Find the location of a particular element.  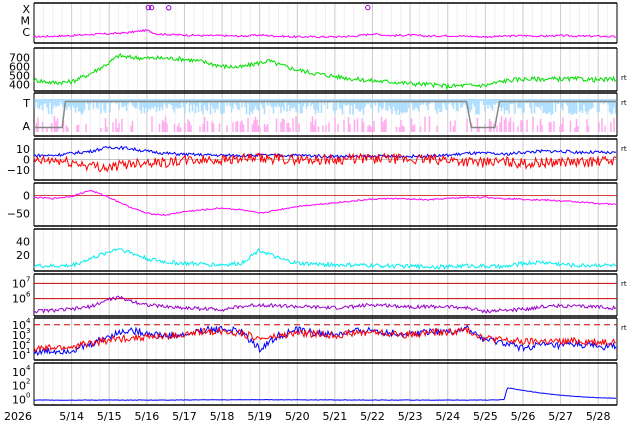

y-tick-exponent: 0 is located at coordinates (28, 395).